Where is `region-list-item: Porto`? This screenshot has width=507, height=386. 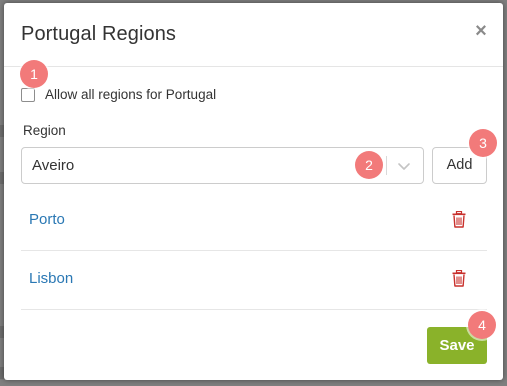
region-list-item: Porto is located at coordinates (254, 221).